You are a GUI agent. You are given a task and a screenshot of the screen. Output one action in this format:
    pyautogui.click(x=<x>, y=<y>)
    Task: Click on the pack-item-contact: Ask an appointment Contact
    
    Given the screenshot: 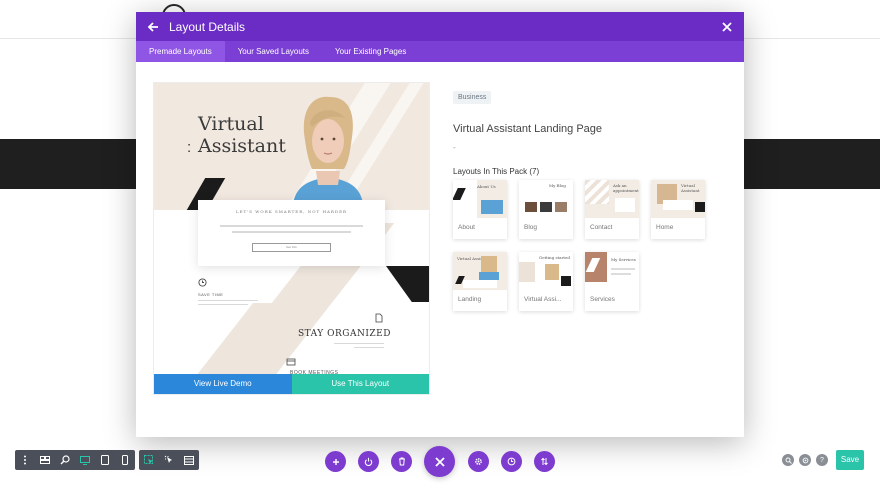 What is the action you would take?
    pyautogui.click(x=612, y=209)
    